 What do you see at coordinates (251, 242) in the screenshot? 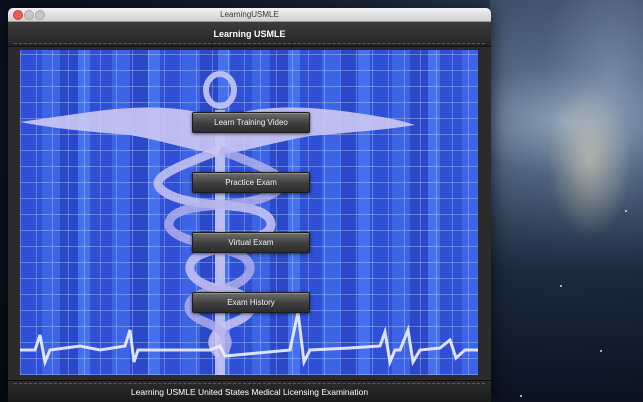
I see `virtual-exam-button: Virtual Exam` at bounding box center [251, 242].